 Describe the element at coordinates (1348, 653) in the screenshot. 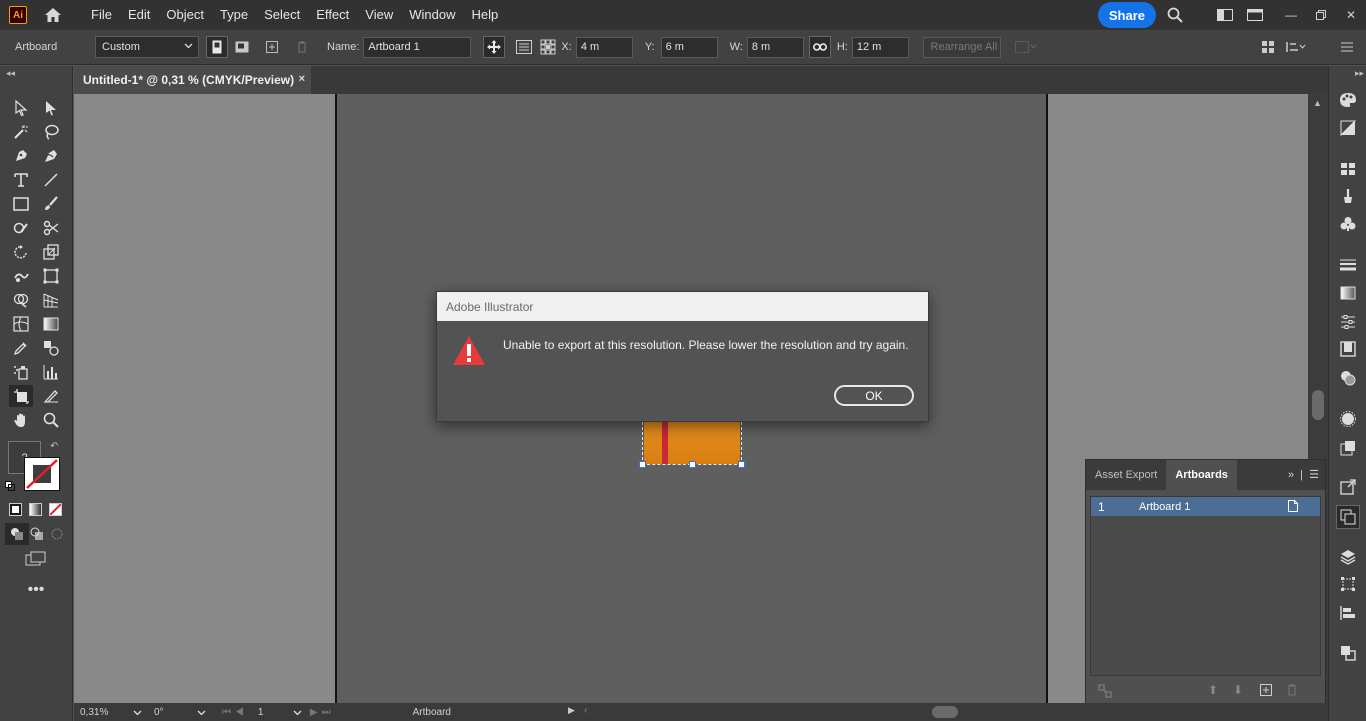

I see `pathfinder-icon` at that location.